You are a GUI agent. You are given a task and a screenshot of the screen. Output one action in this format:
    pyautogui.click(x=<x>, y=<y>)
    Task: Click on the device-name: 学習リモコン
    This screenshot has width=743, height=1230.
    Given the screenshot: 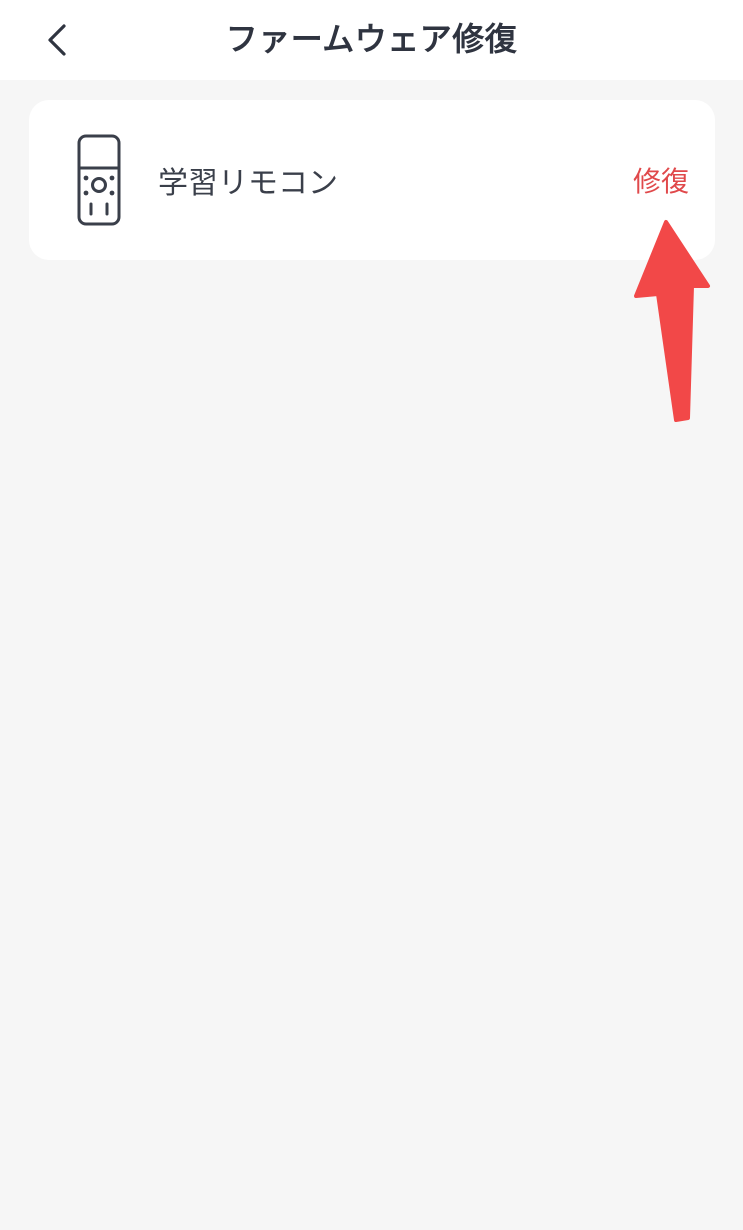 What is the action you would take?
    pyautogui.click(x=248, y=183)
    